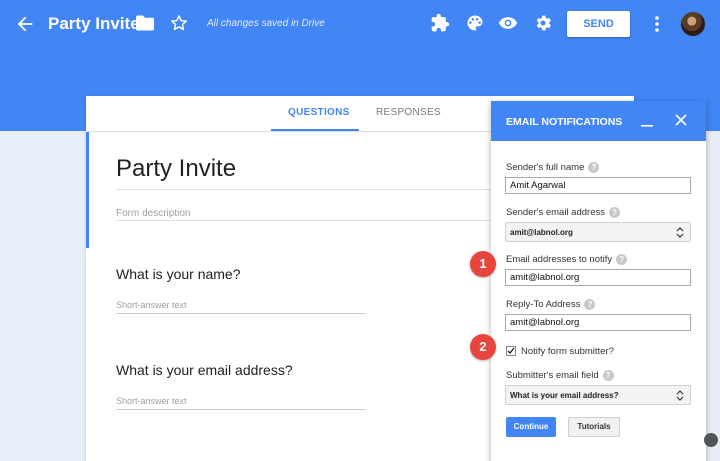  Describe the element at coordinates (553, 167) in the screenshot. I see `sender-name-label: Sender's full name?` at that location.